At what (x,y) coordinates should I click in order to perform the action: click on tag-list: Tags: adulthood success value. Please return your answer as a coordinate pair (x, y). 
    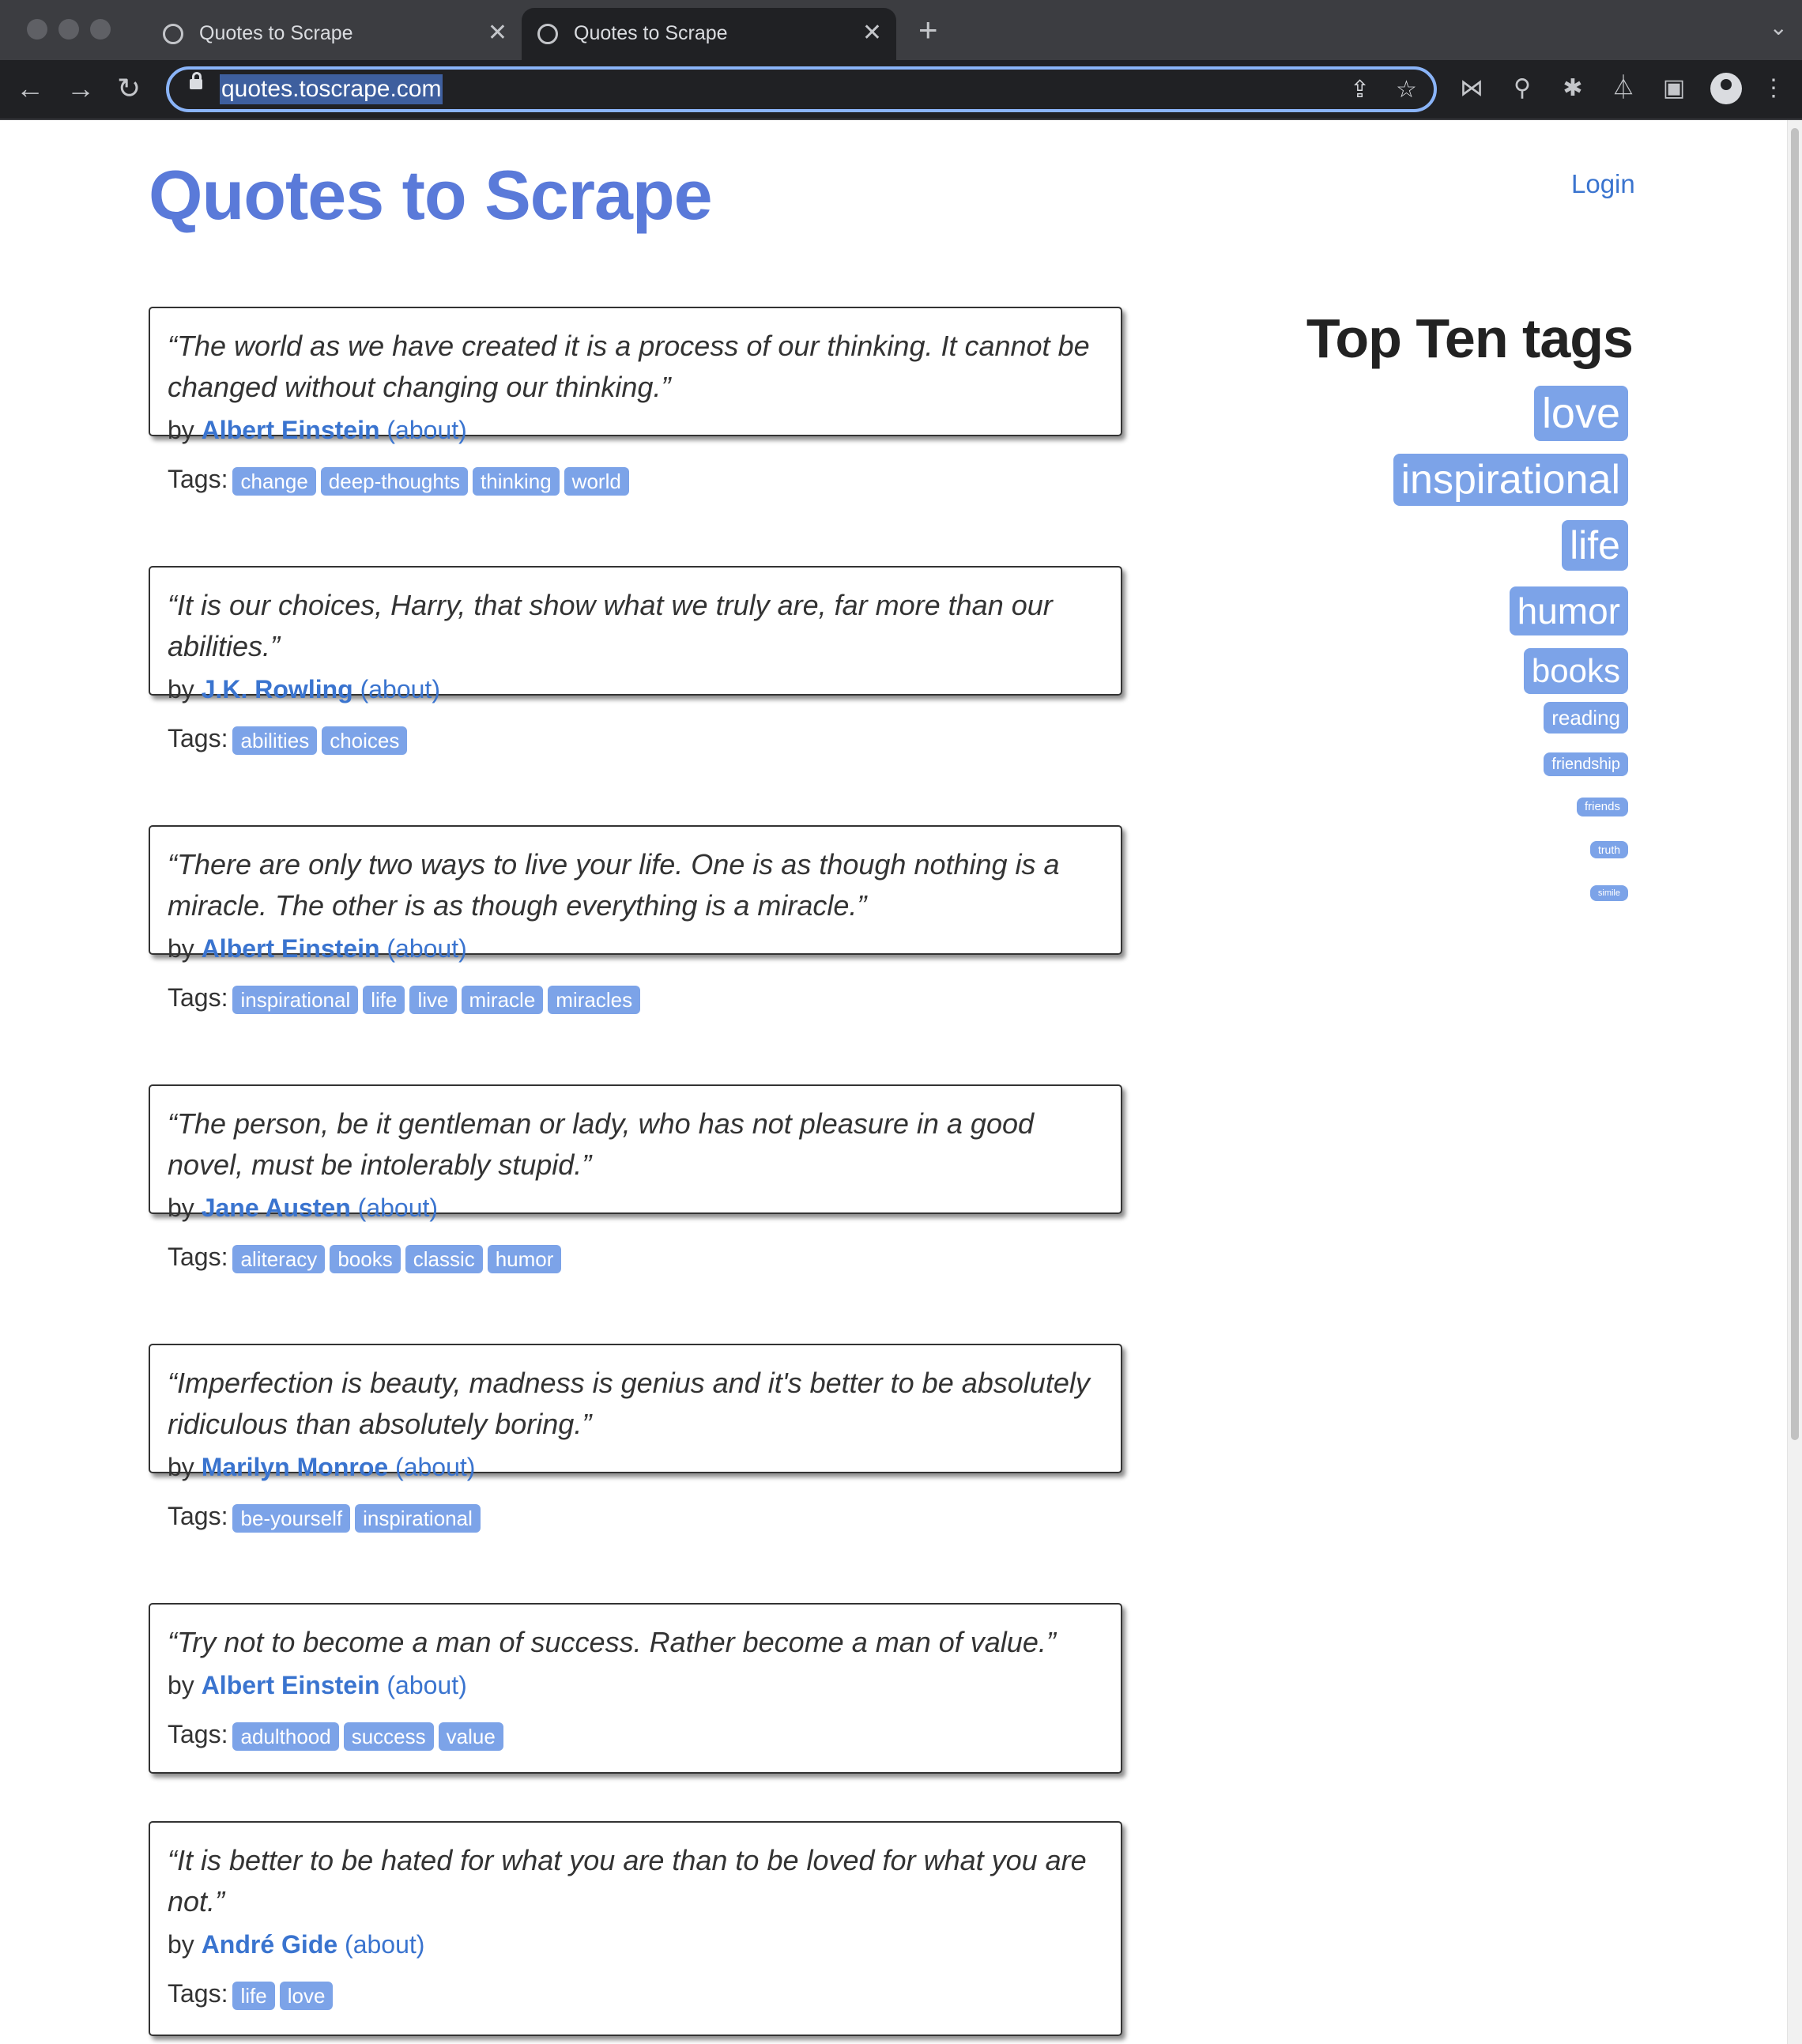
    Looking at the image, I should click on (635, 1735).